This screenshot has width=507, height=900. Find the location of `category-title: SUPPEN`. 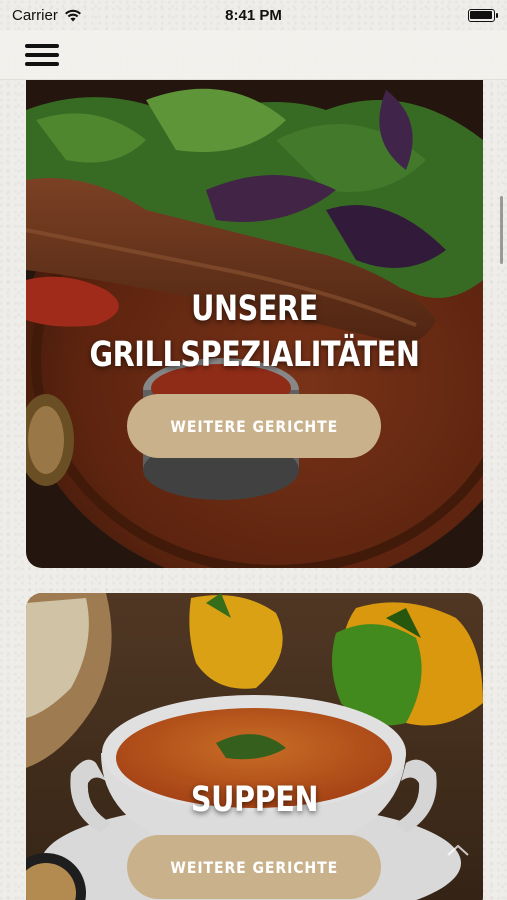

category-title: SUPPEN is located at coordinates (254, 800).